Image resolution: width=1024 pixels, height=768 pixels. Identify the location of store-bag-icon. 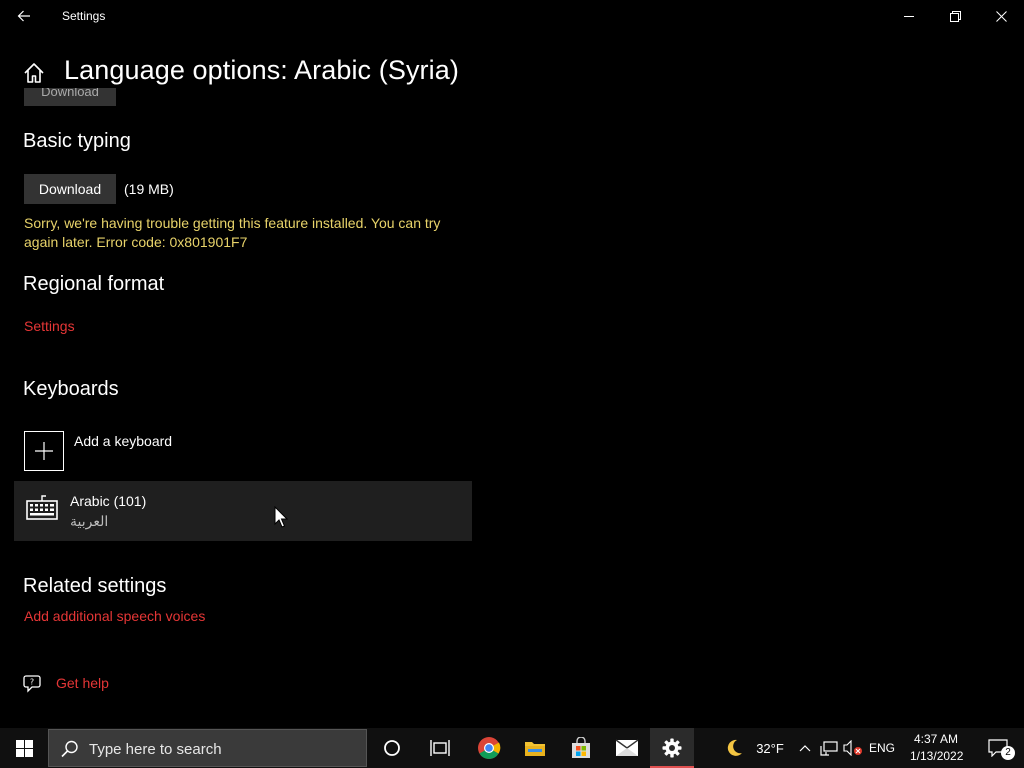
(581, 747).